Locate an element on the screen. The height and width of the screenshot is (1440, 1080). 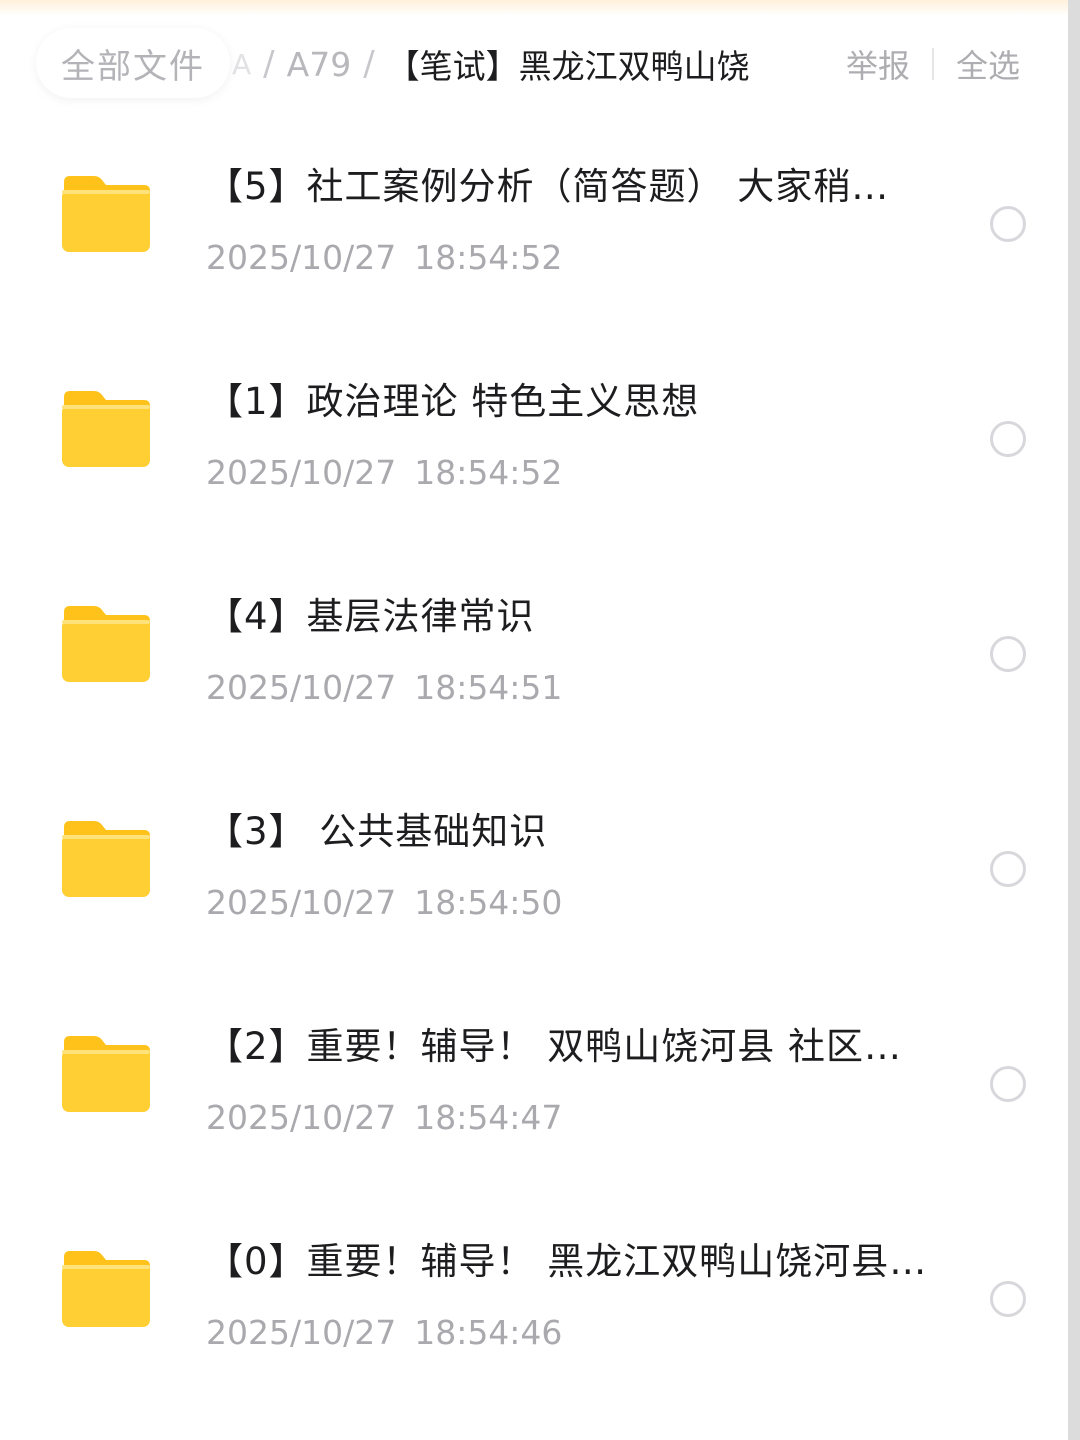
breadcrumb-item-a79: A79 is located at coordinates (319, 64).